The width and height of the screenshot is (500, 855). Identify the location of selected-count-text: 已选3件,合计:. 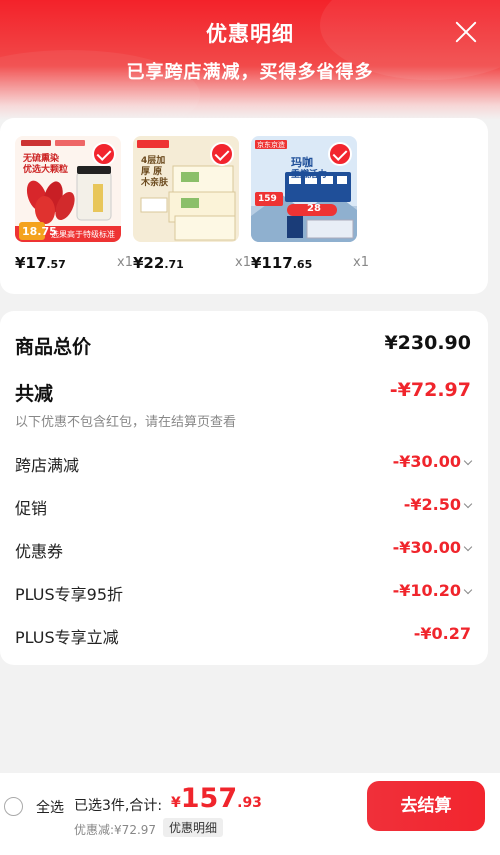
(118, 806).